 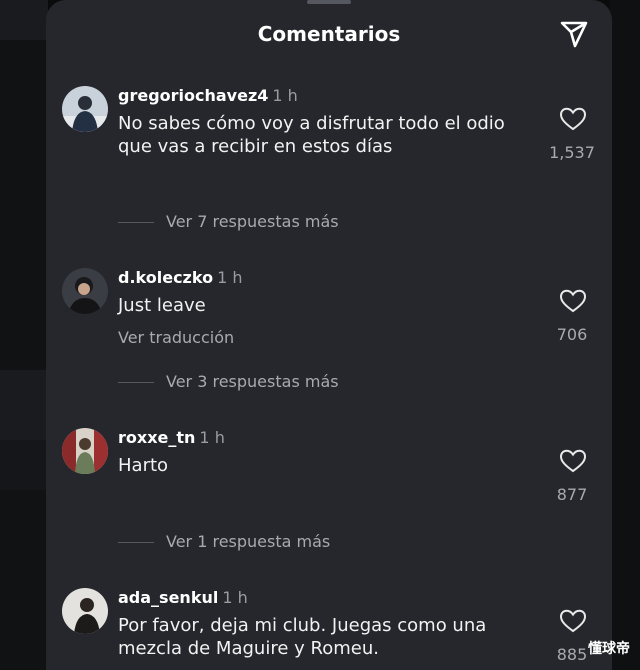 What do you see at coordinates (329, 34) in the screenshot?
I see `page-title: Comentarios` at bounding box center [329, 34].